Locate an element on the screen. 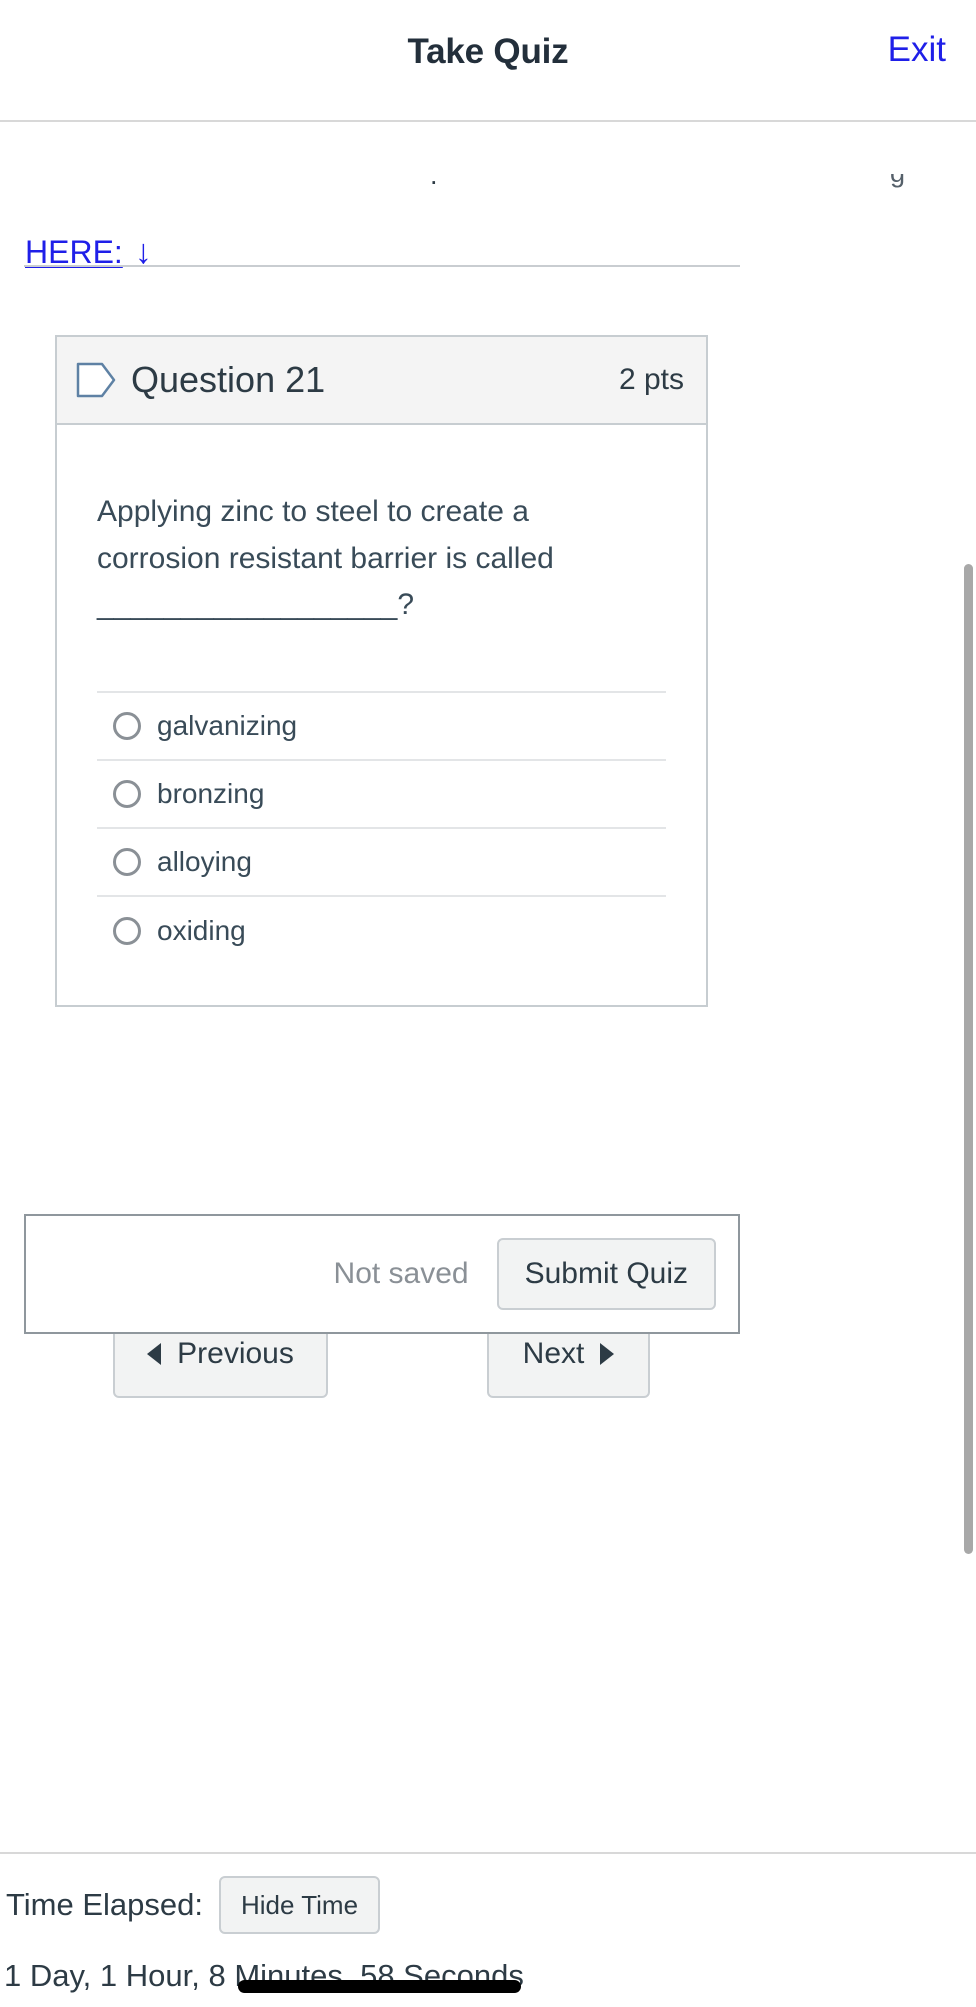 The height and width of the screenshot is (2007, 976). clipped-text-above: . g is located at coordinates (480, 186).